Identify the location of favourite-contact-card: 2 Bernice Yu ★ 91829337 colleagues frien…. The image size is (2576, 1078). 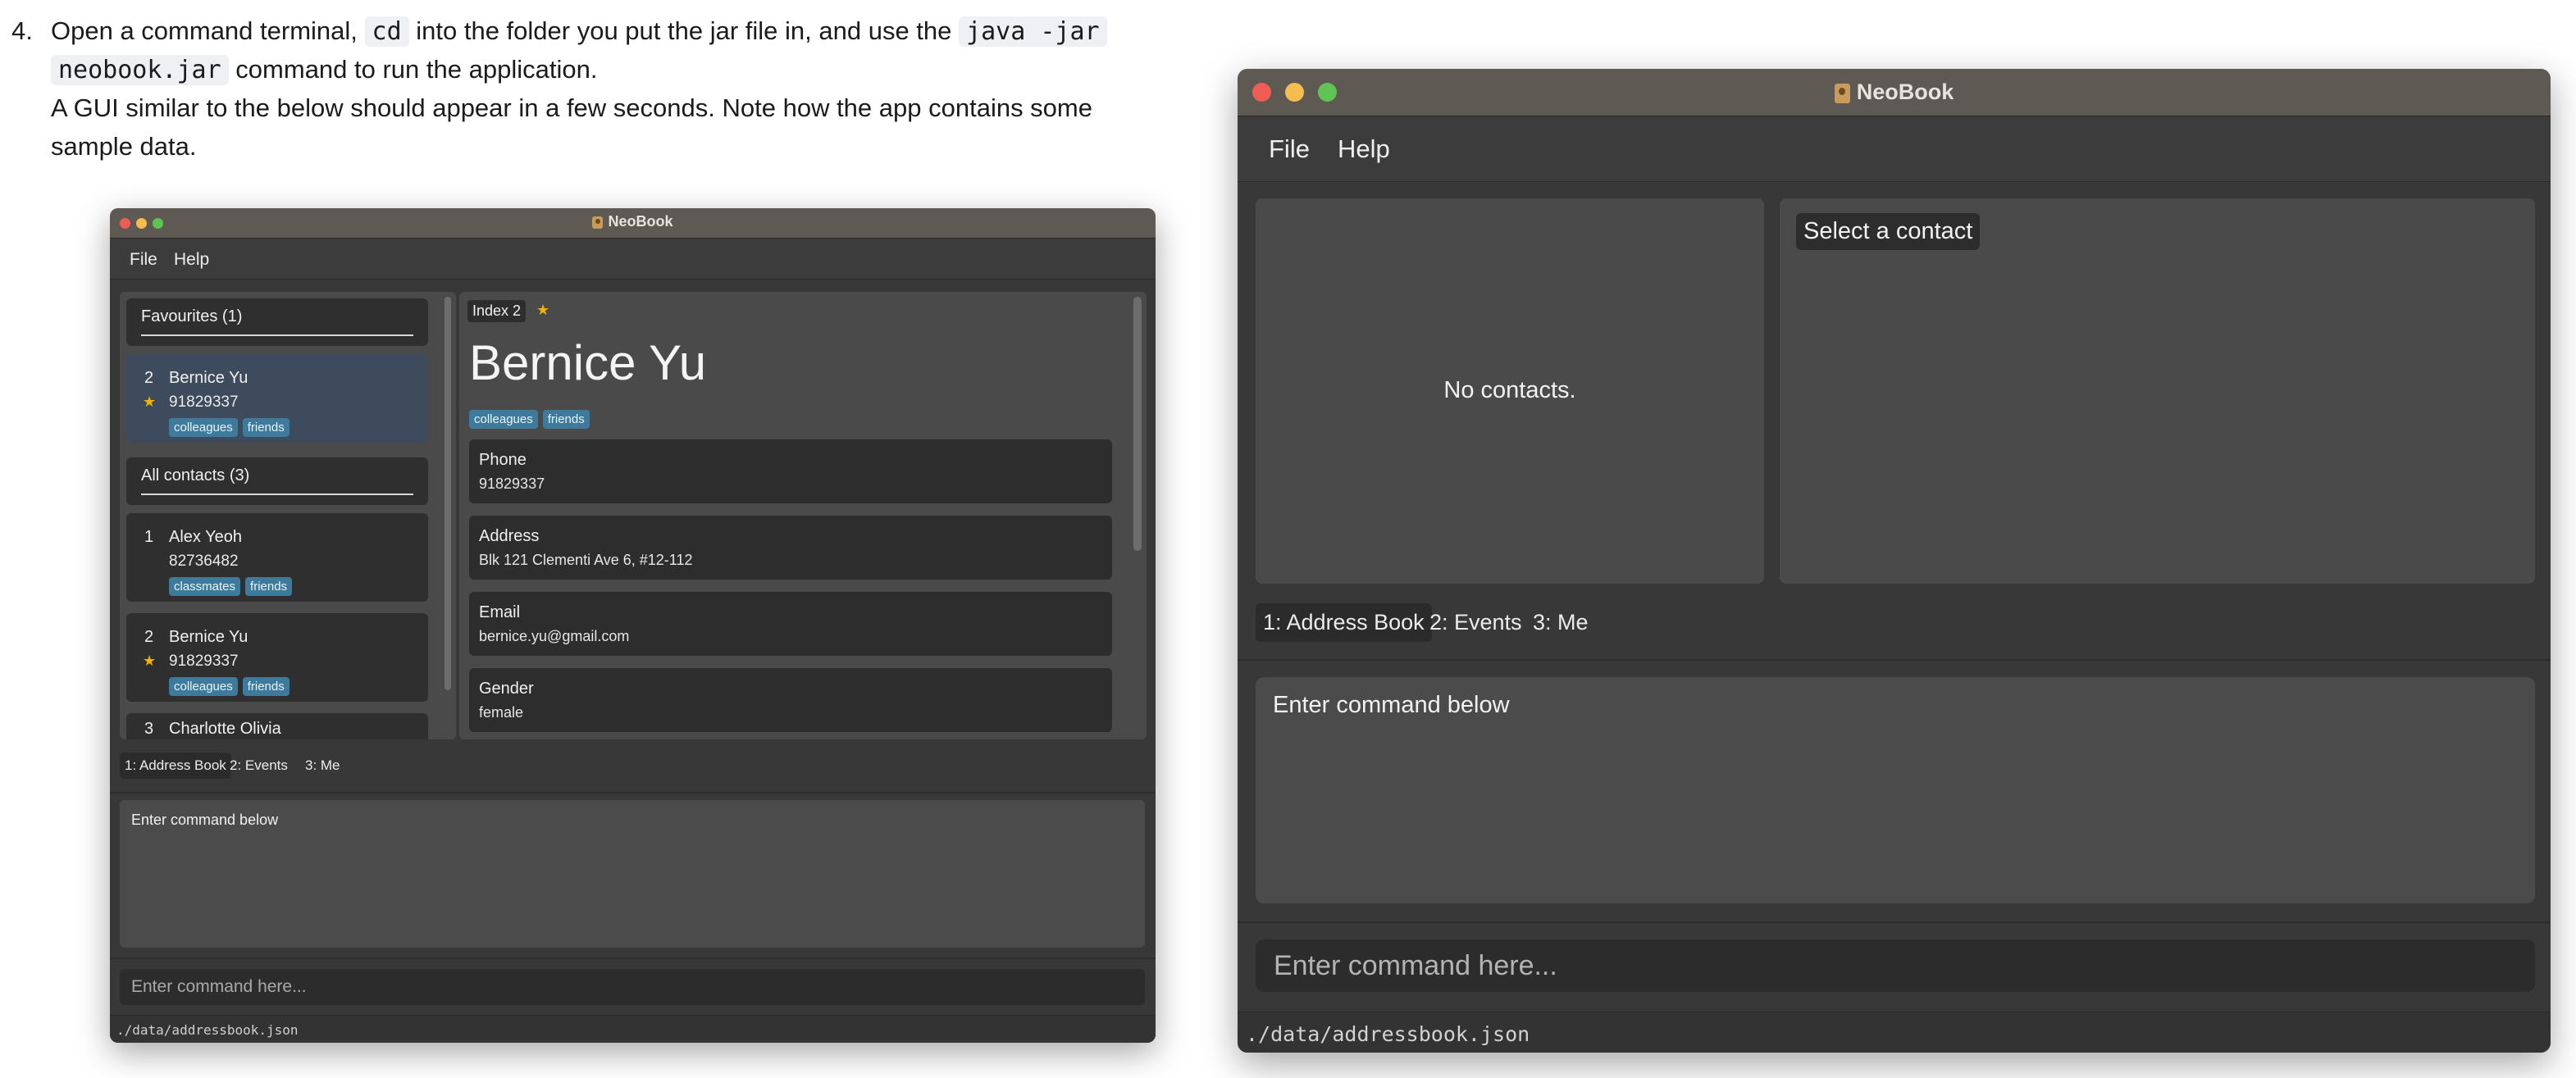
(277, 398).